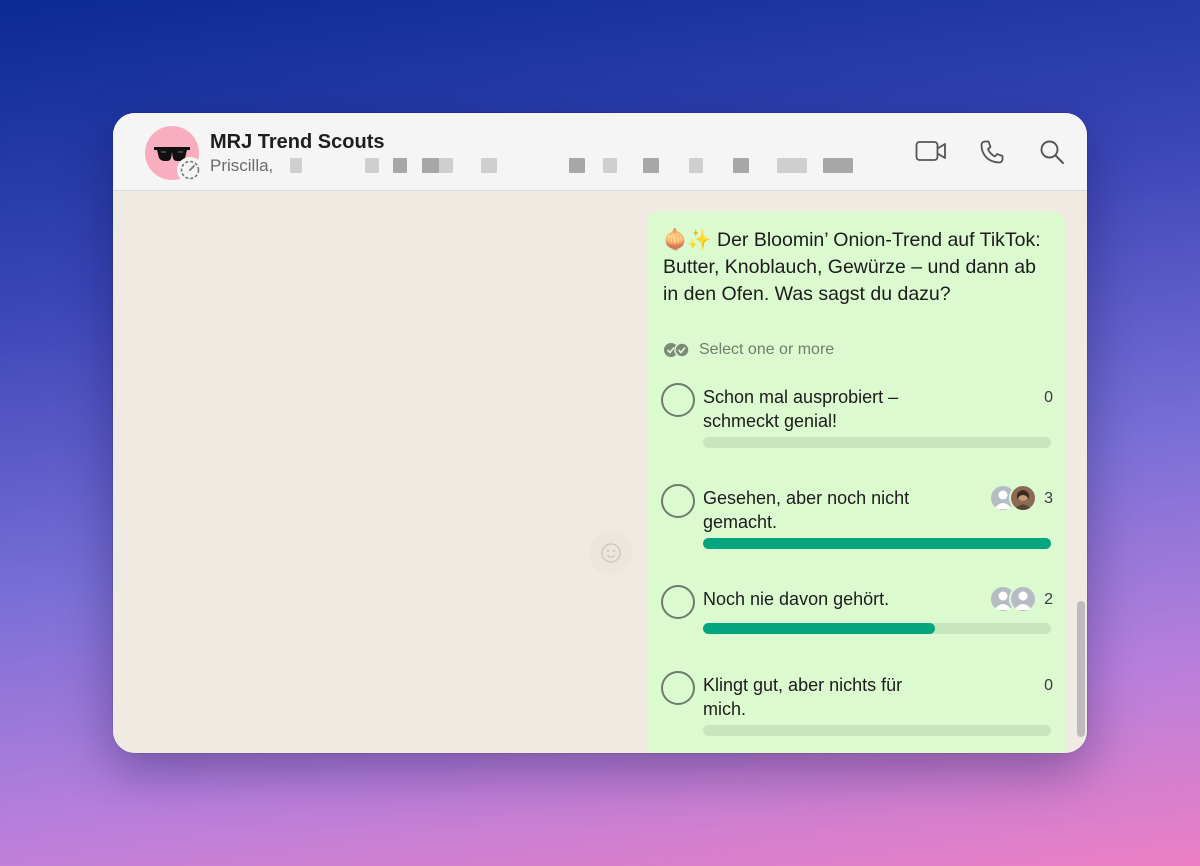 The image size is (1200, 866). I want to click on video-call-icon, so click(931, 153).